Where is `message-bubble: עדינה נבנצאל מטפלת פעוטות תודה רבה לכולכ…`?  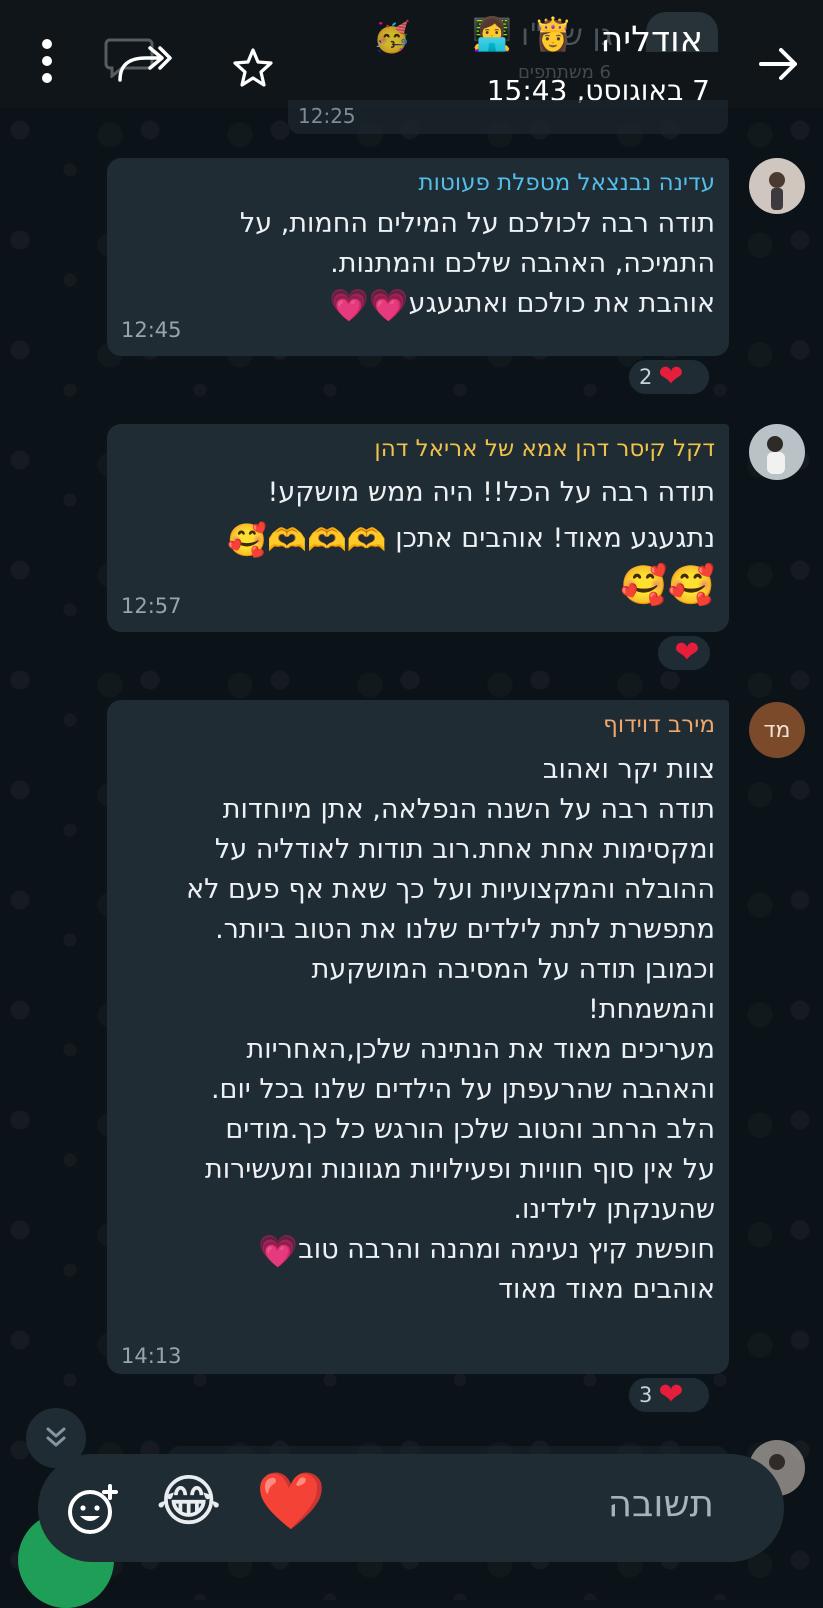 message-bubble: עדינה נבנצאל מטפלת פעוטות תודה רבה לכולכ… is located at coordinates (418, 257).